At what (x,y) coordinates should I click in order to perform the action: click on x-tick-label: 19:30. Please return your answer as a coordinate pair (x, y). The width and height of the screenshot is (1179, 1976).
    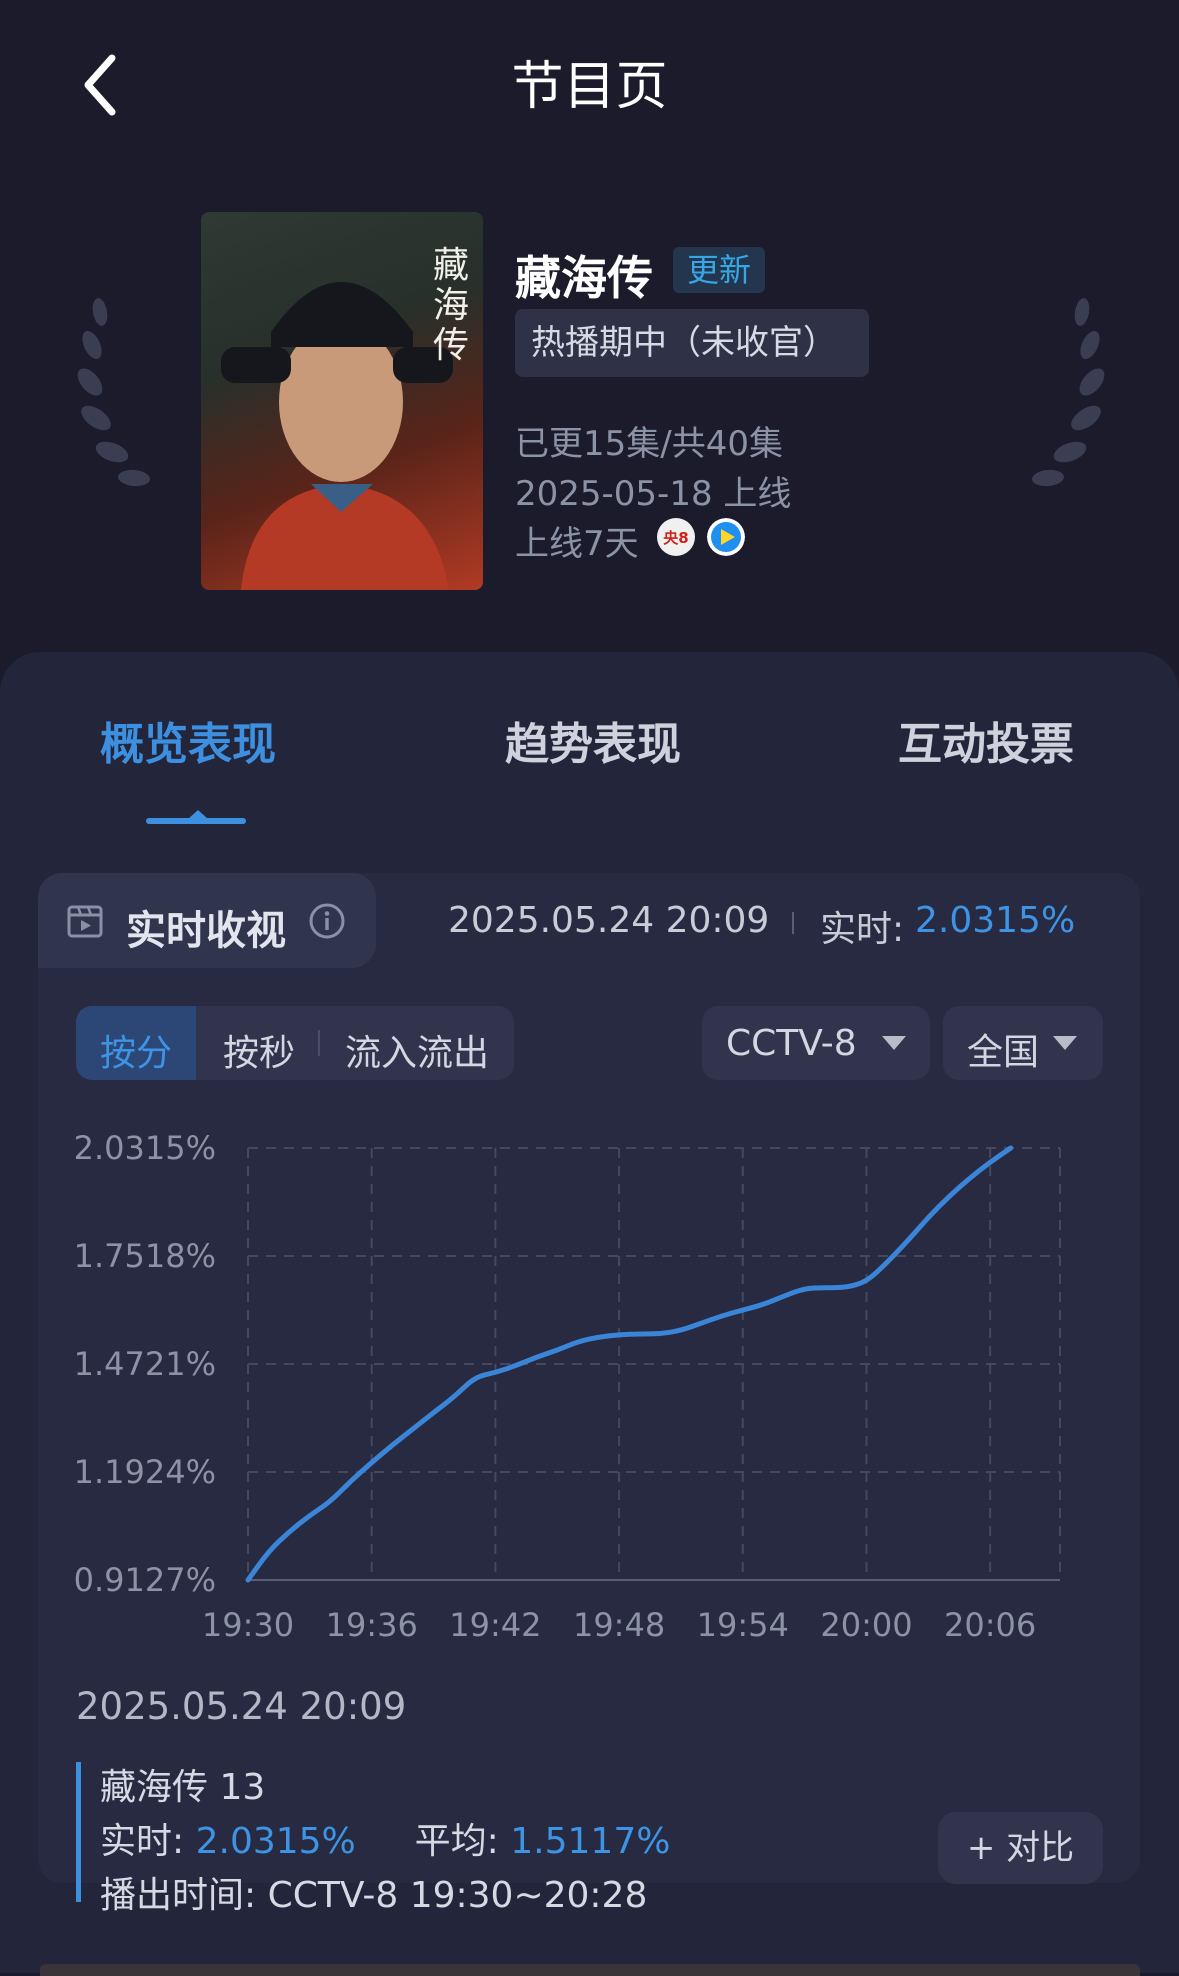
    Looking at the image, I should click on (248, 1623).